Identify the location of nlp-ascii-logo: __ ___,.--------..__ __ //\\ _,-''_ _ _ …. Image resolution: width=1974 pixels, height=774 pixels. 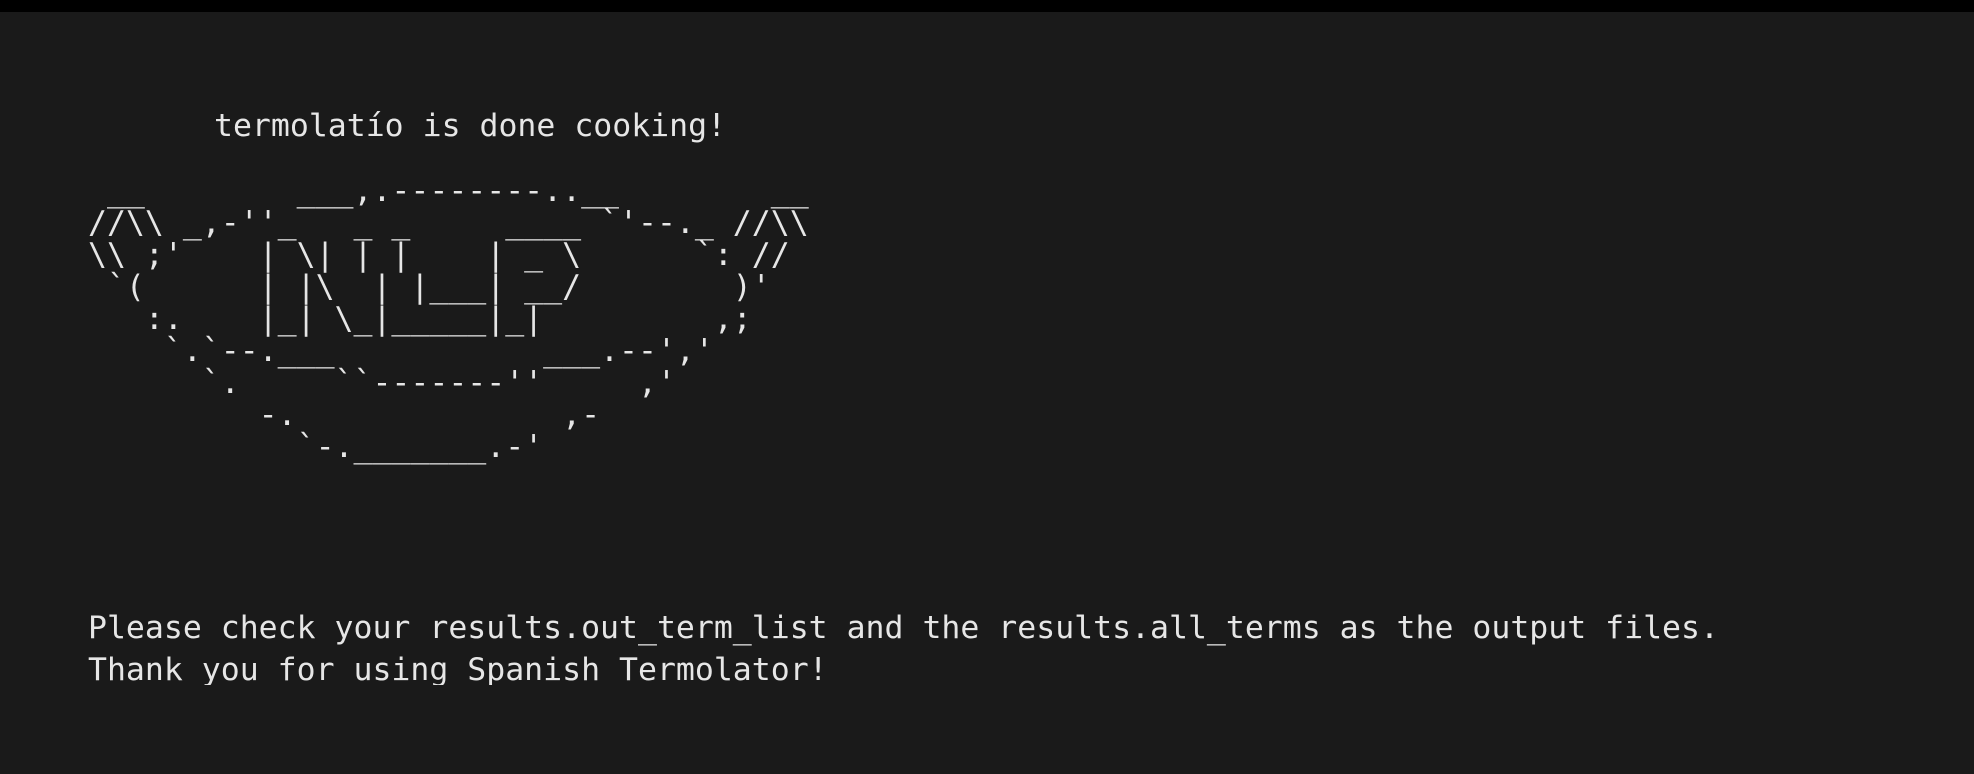
(448, 319).